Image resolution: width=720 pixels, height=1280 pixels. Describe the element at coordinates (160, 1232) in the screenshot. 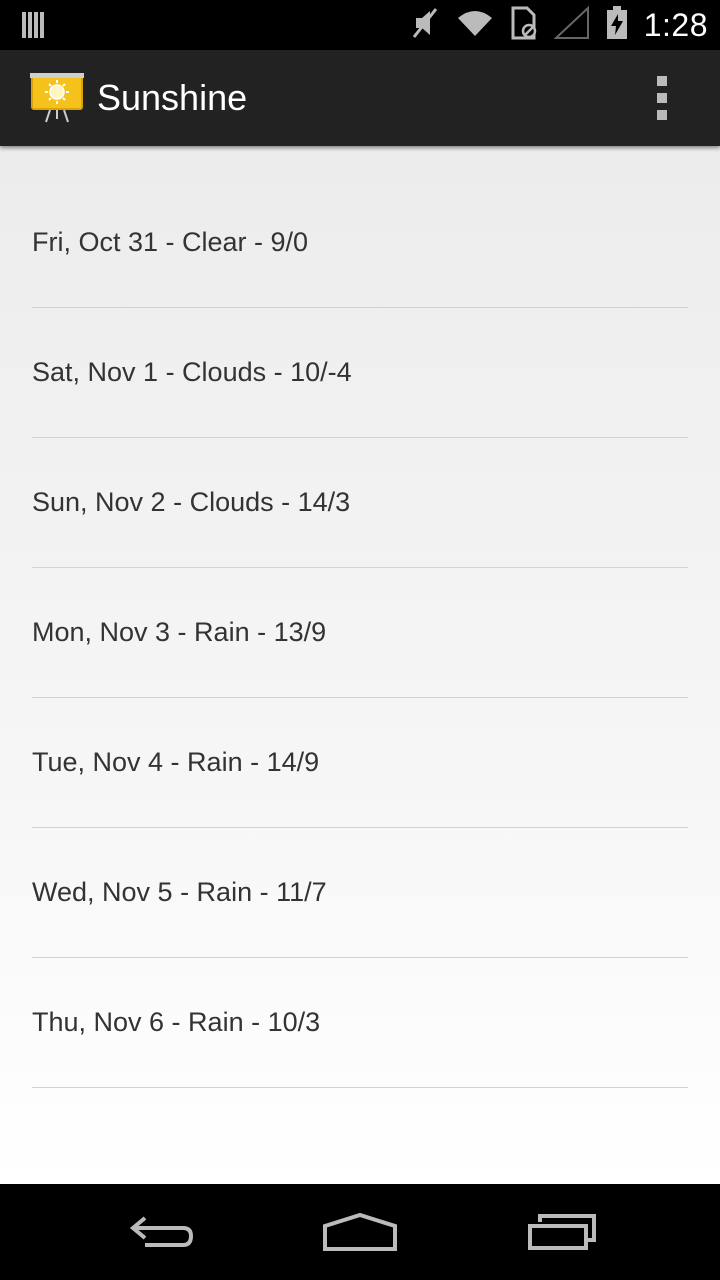

I see `back-icon` at that location.